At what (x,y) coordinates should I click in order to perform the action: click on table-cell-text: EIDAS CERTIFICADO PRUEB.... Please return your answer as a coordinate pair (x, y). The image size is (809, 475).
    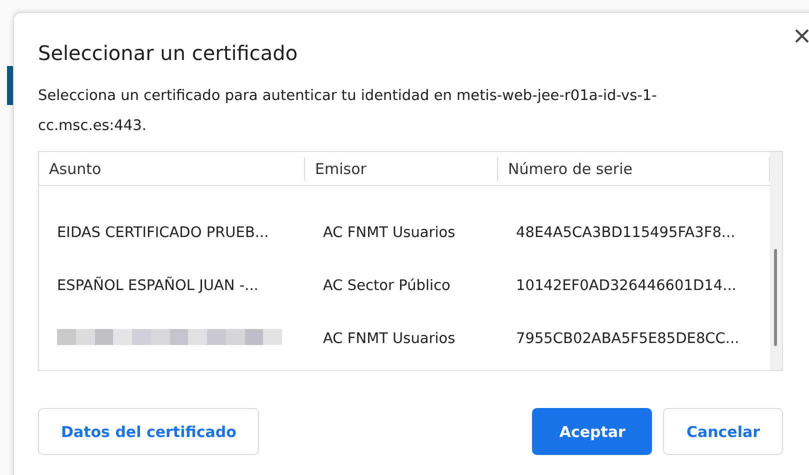
    Looking at the image, I should click on (163, 232).